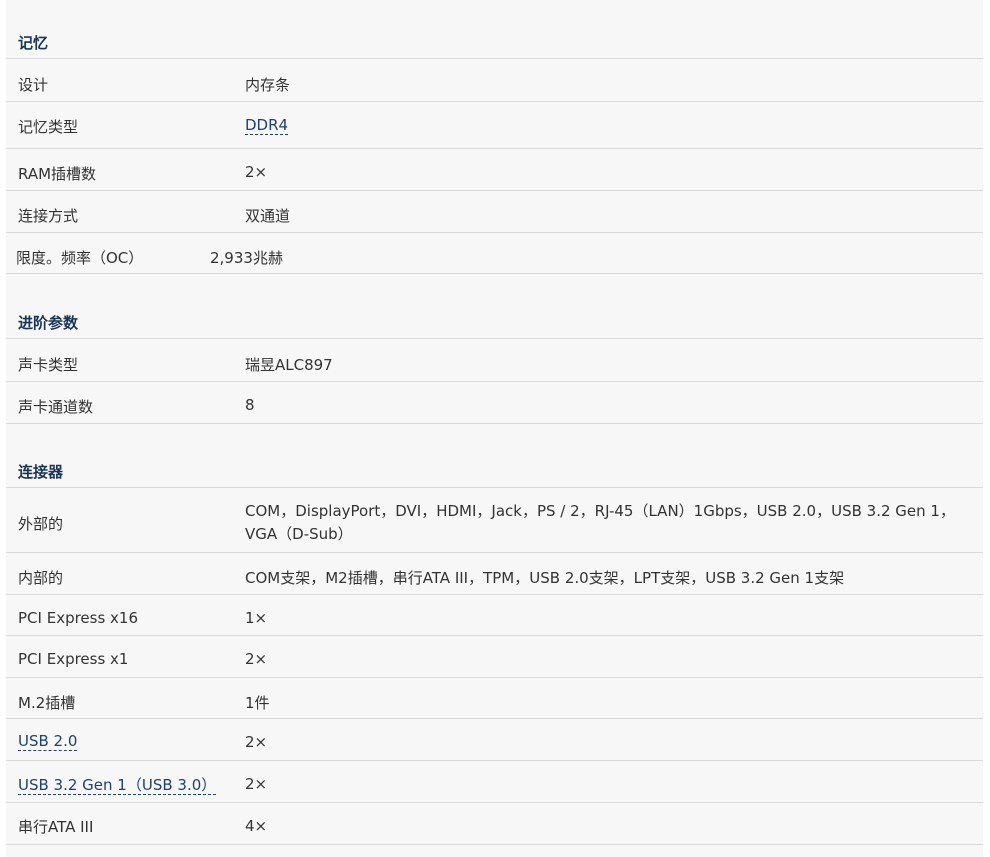 This screenshot has width=990, height=857. Describe the element at coordinates (268, 85) in the screenshot. I see `spec-value: 内存条` at that location.